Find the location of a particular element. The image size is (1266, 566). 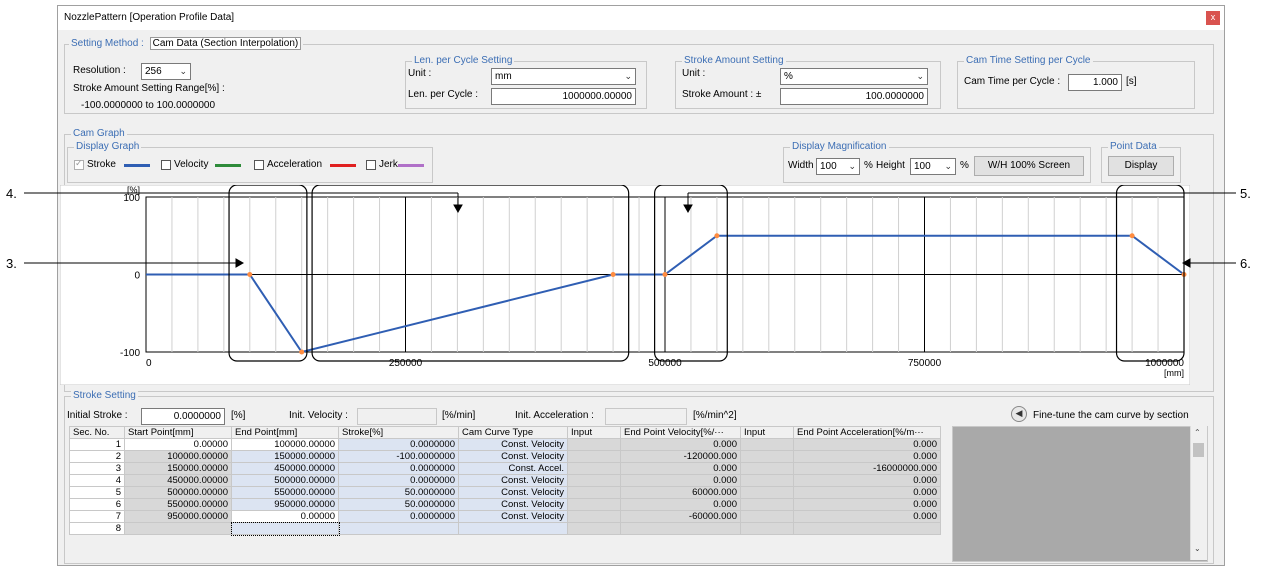

callout-lines is located at coordinates (630, 230).